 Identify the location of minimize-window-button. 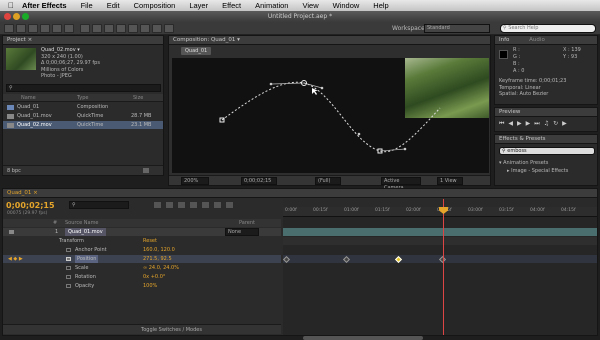
(16, 16).